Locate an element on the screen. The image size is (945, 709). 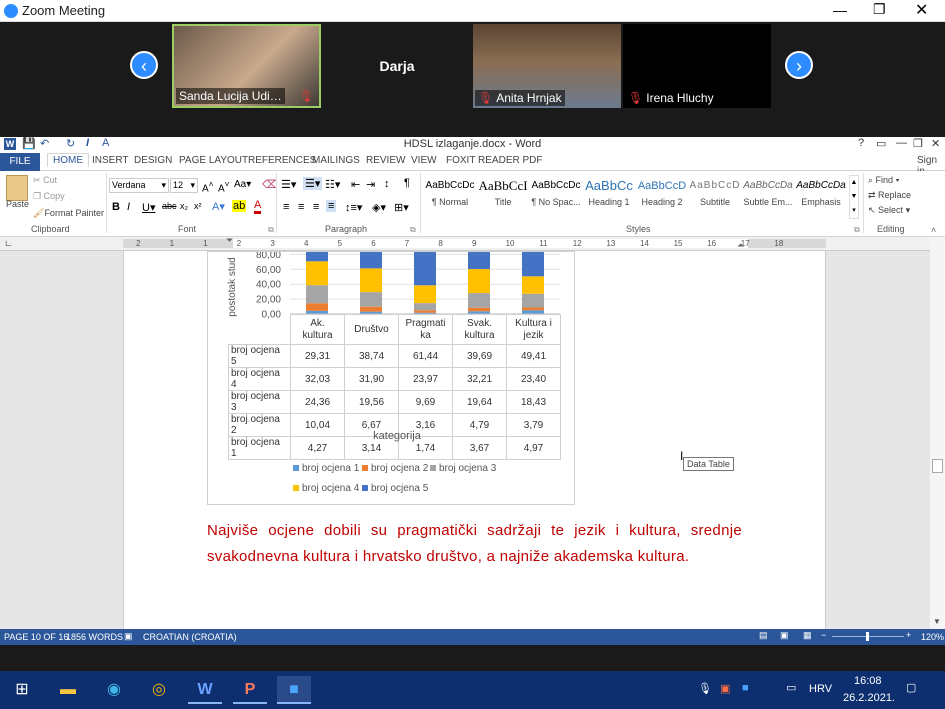
line-spacing-icon: ↕≡▾ is located at coordinates (353, 207).